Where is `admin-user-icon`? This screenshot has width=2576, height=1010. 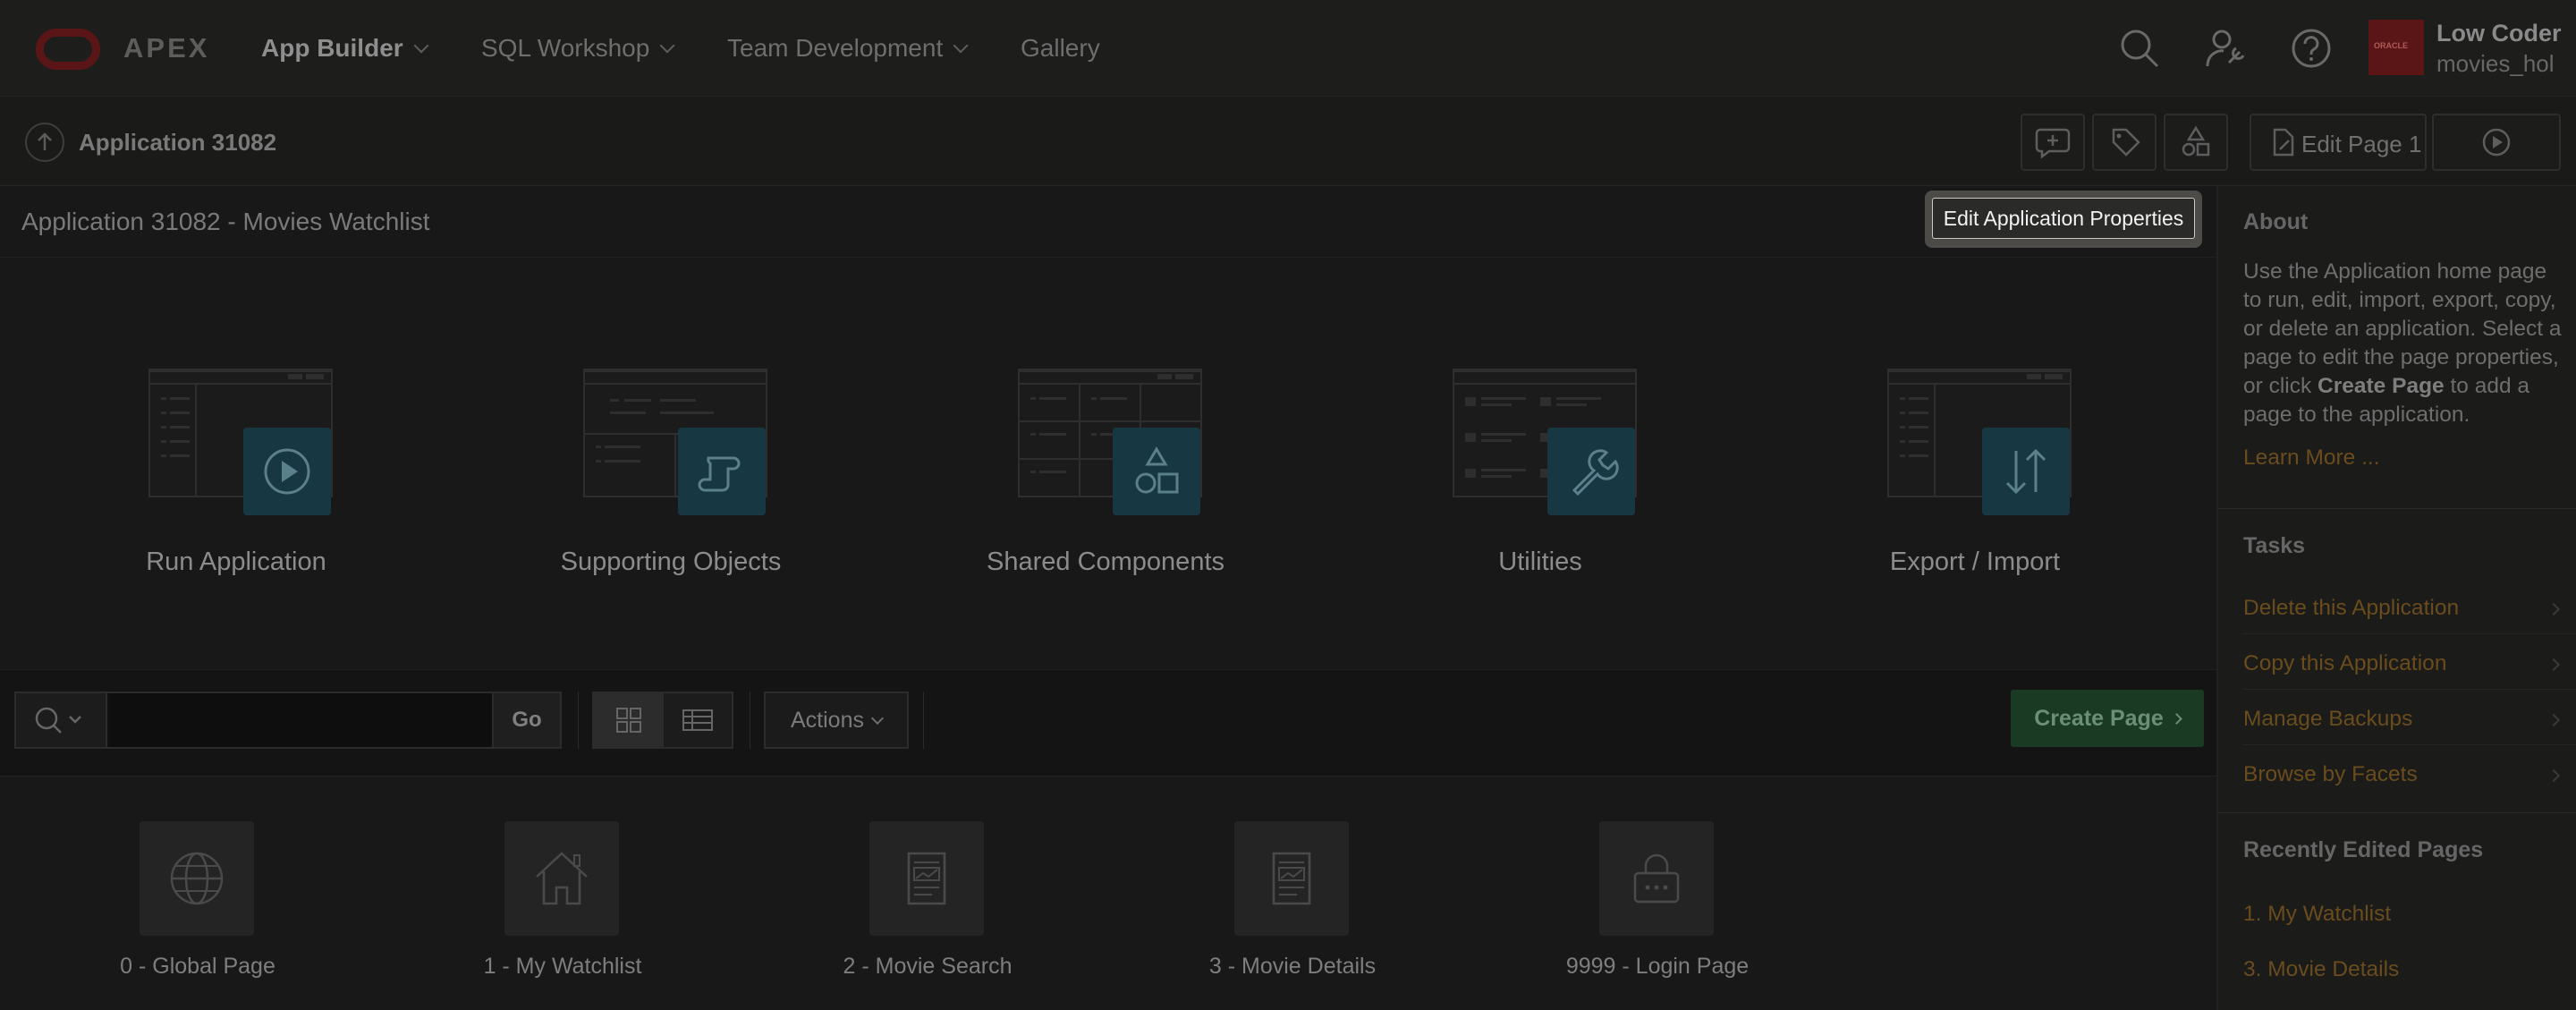
admin-user-icon is located at coordinates (2225, 48).